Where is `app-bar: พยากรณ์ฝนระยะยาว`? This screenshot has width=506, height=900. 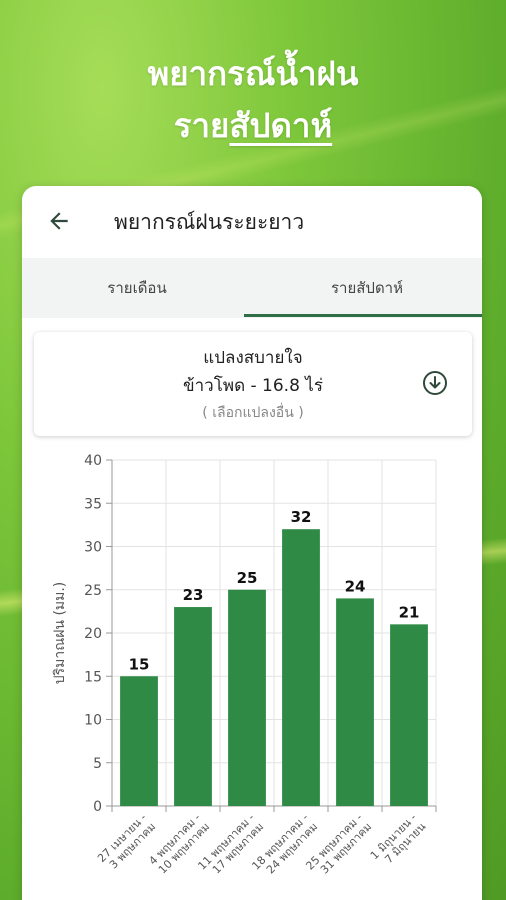
app-bar: พยากรณ์ฝนระยะยาว is located at coordinates (252, 222).